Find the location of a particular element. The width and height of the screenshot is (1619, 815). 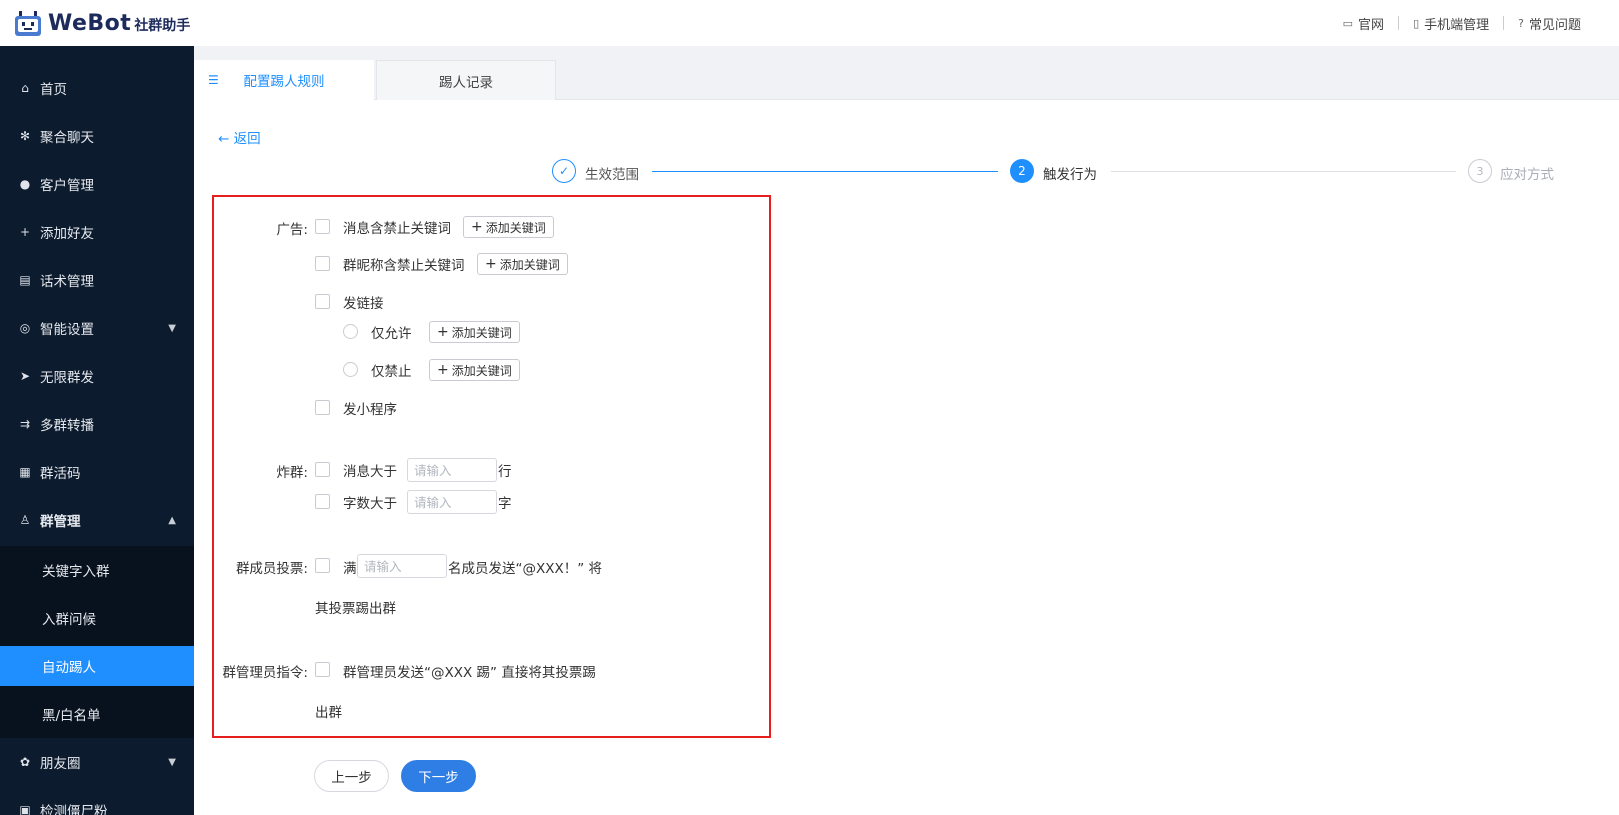

sidebar-item-smart-settings: ◎ 智能设置 ▼ is located at coordinates (97, 328).